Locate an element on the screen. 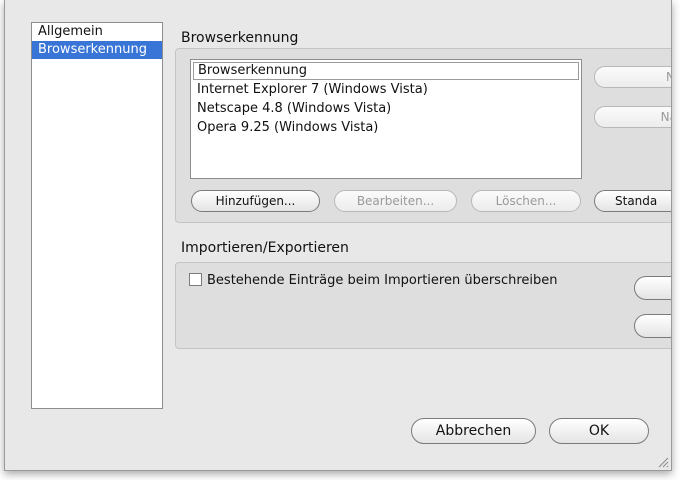  sidebar-item-label: Allgemein is located at coordinates (70, 31).